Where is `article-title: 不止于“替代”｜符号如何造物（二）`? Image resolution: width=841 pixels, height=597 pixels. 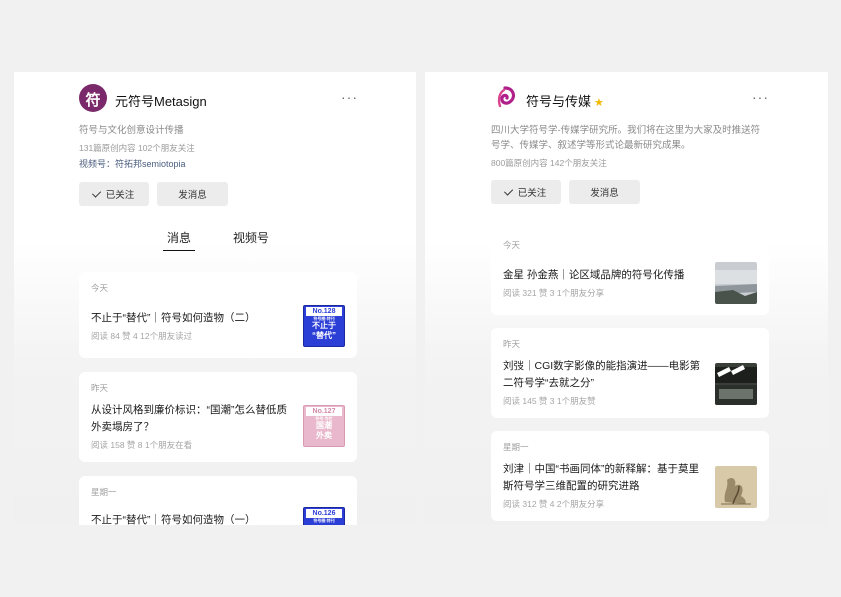
article-title: 不止于“替代”｜符号如何造物（二） is located at coordinates (173, 318).